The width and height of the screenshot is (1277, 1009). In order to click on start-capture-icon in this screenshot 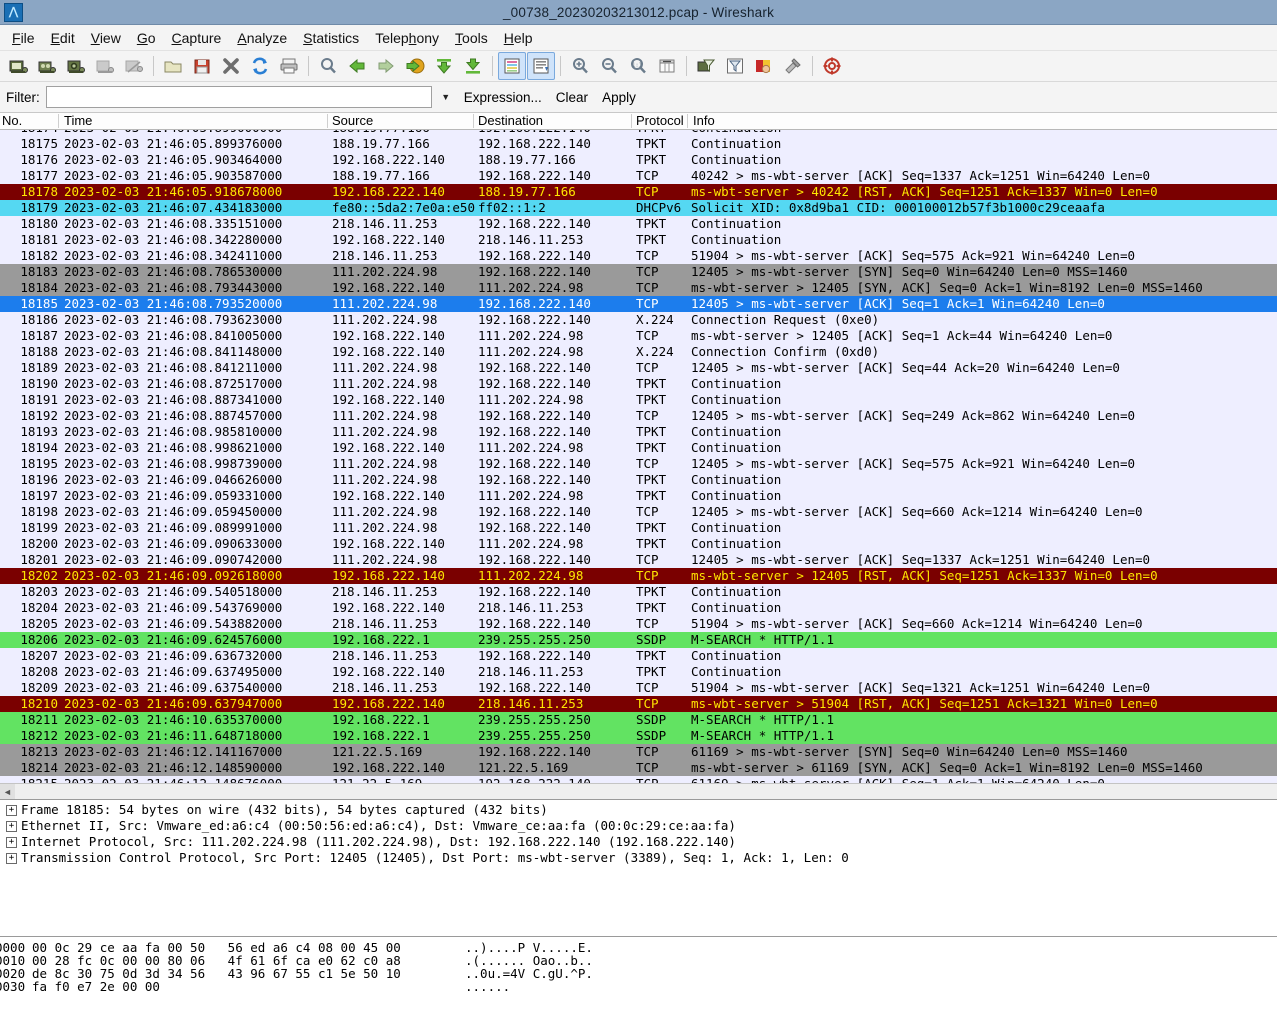, I will do `click(76, 66)`.